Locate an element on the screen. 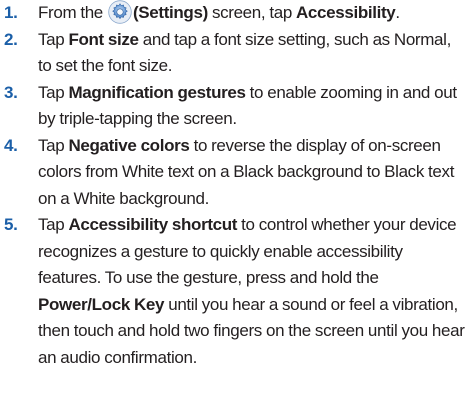  step-number: 2. is located at coordinates (11, 39).